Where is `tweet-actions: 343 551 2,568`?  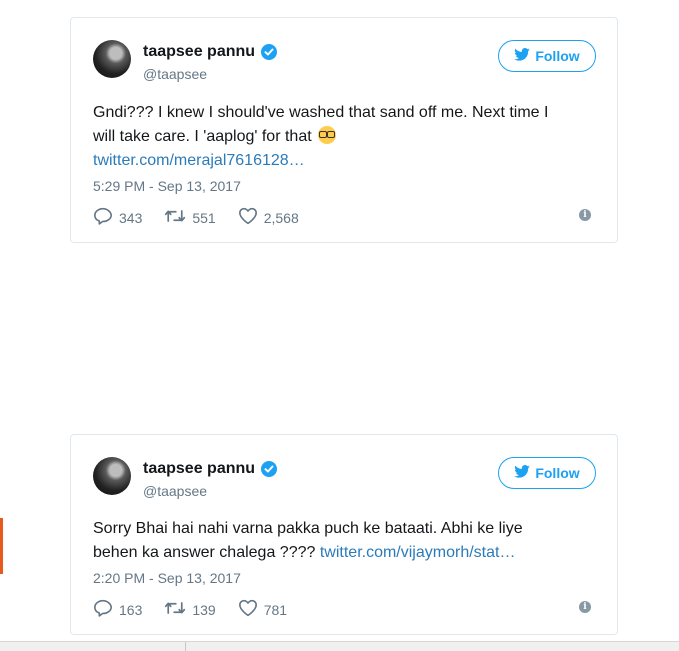 tweet-actions: 343 551 2,568 is located at coordinates (207, 217).